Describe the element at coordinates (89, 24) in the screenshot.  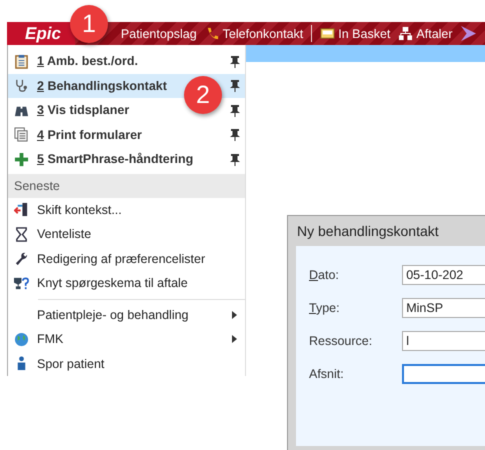
I see `callout-tooltip: 1` at that location.